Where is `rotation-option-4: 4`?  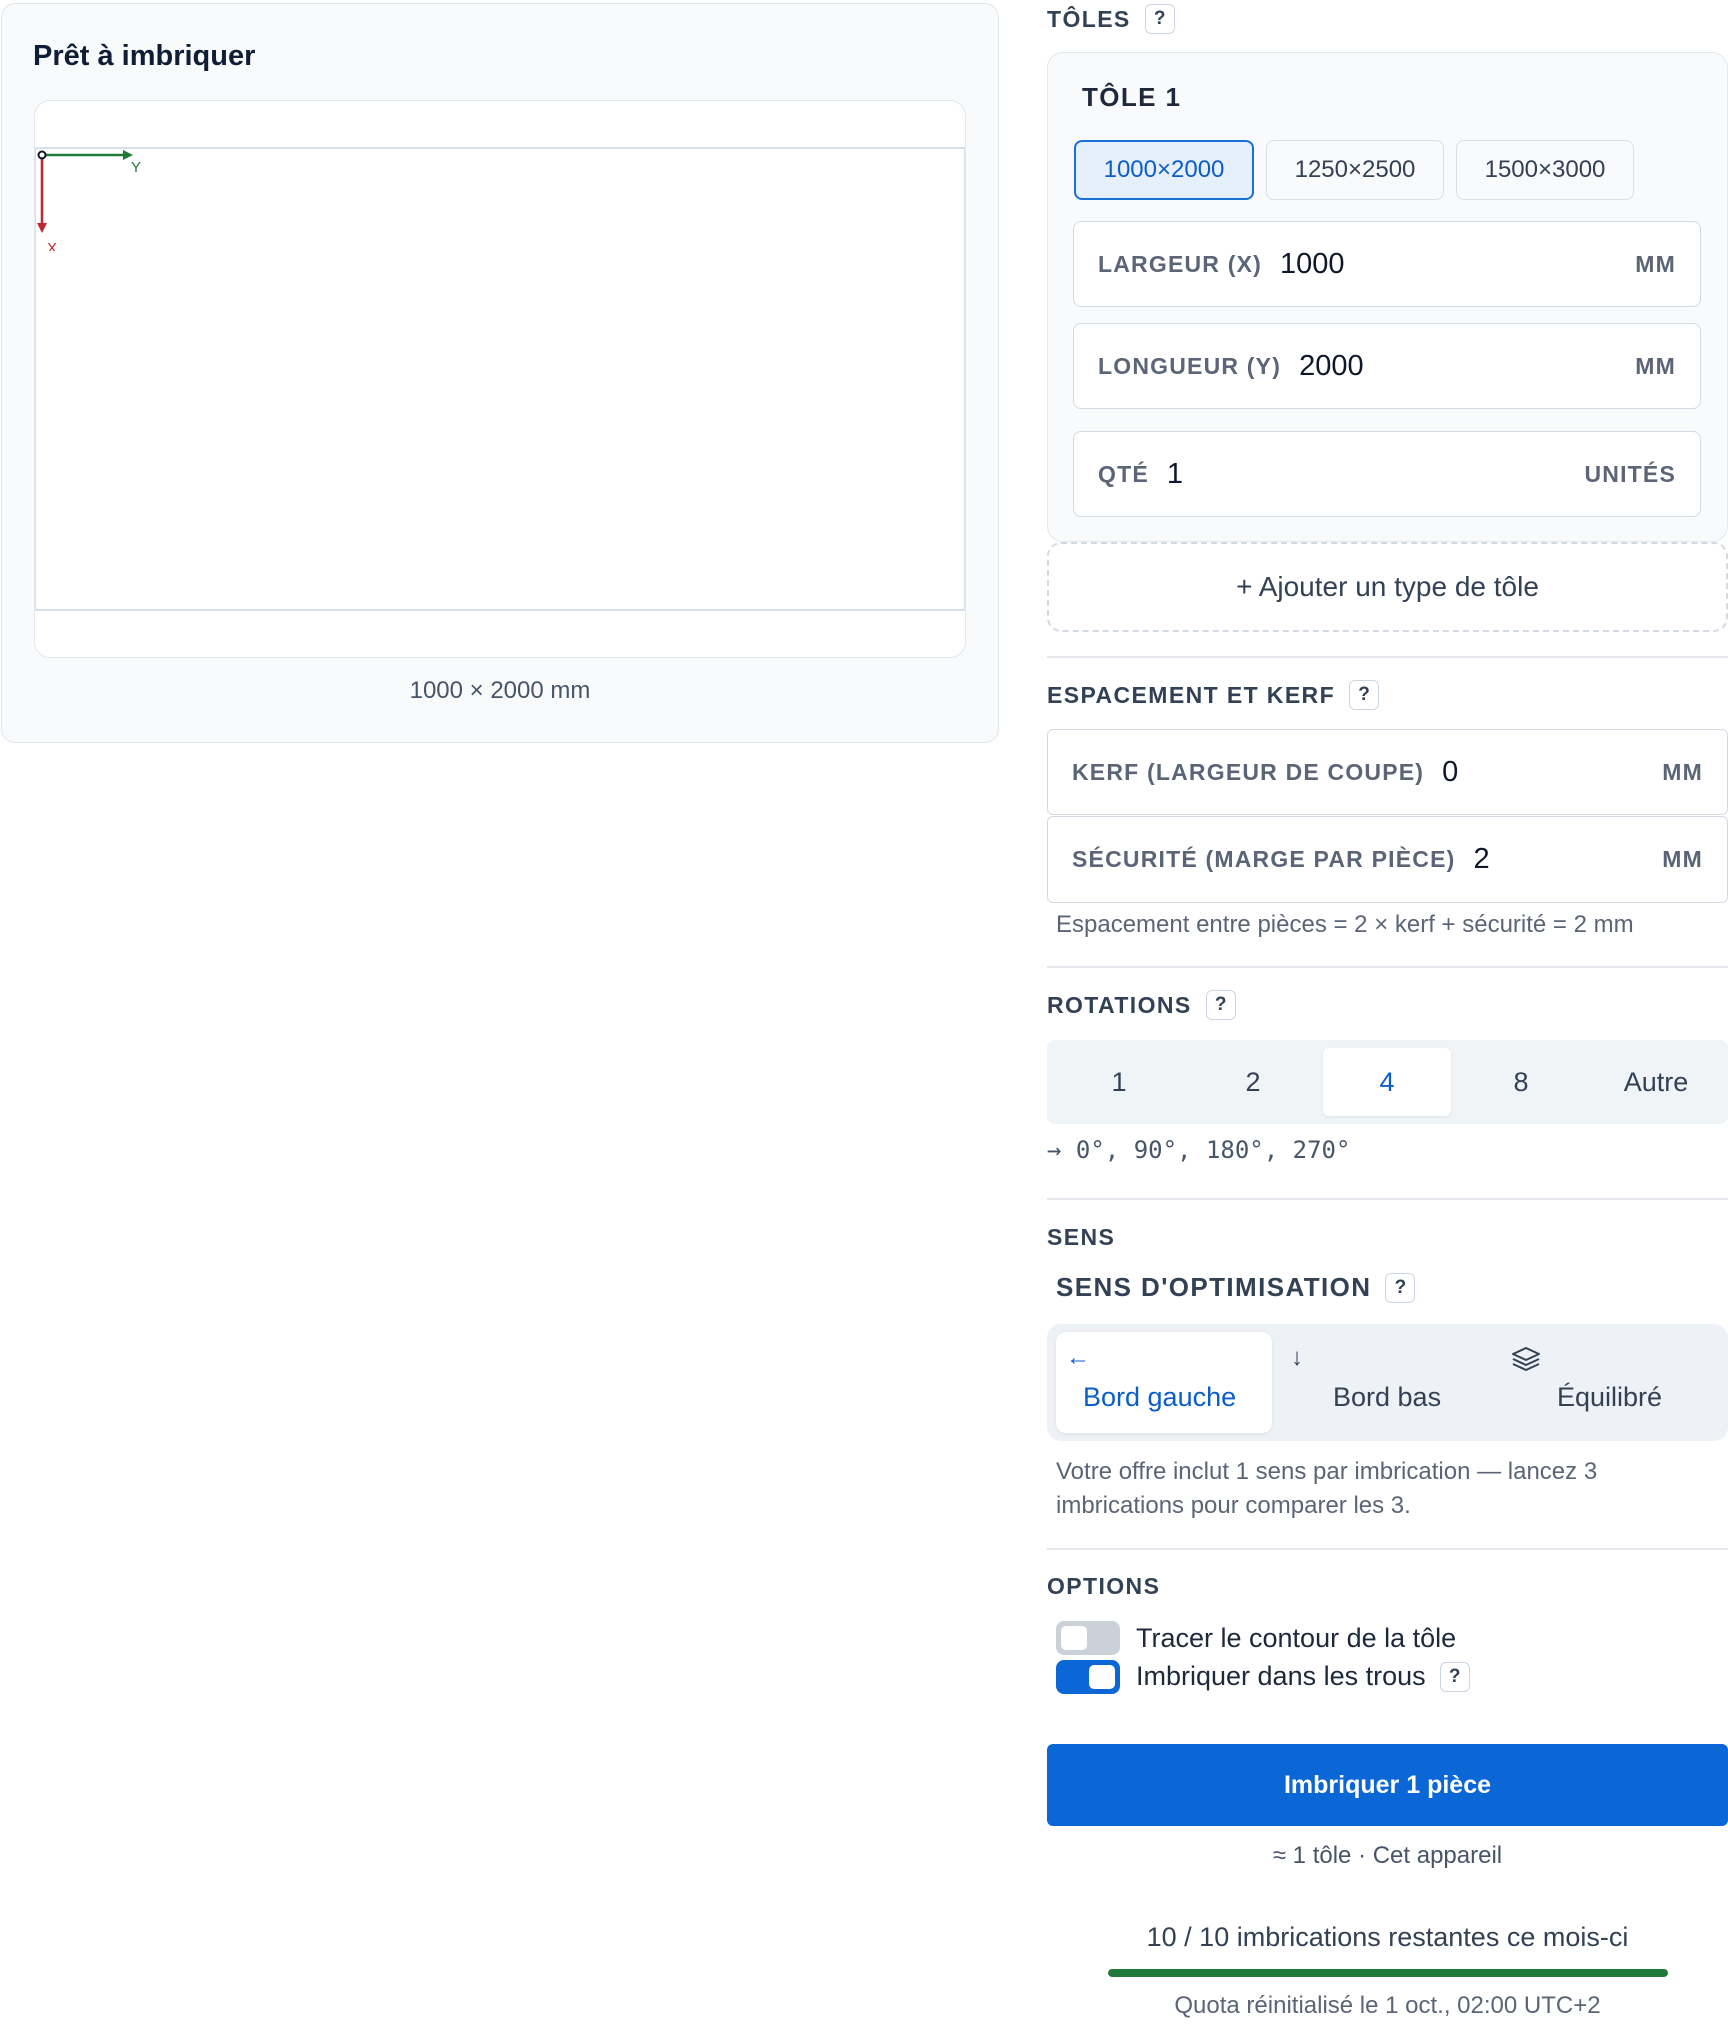
rotation-option-4: 4 is located at coordinates (1387, 1082).